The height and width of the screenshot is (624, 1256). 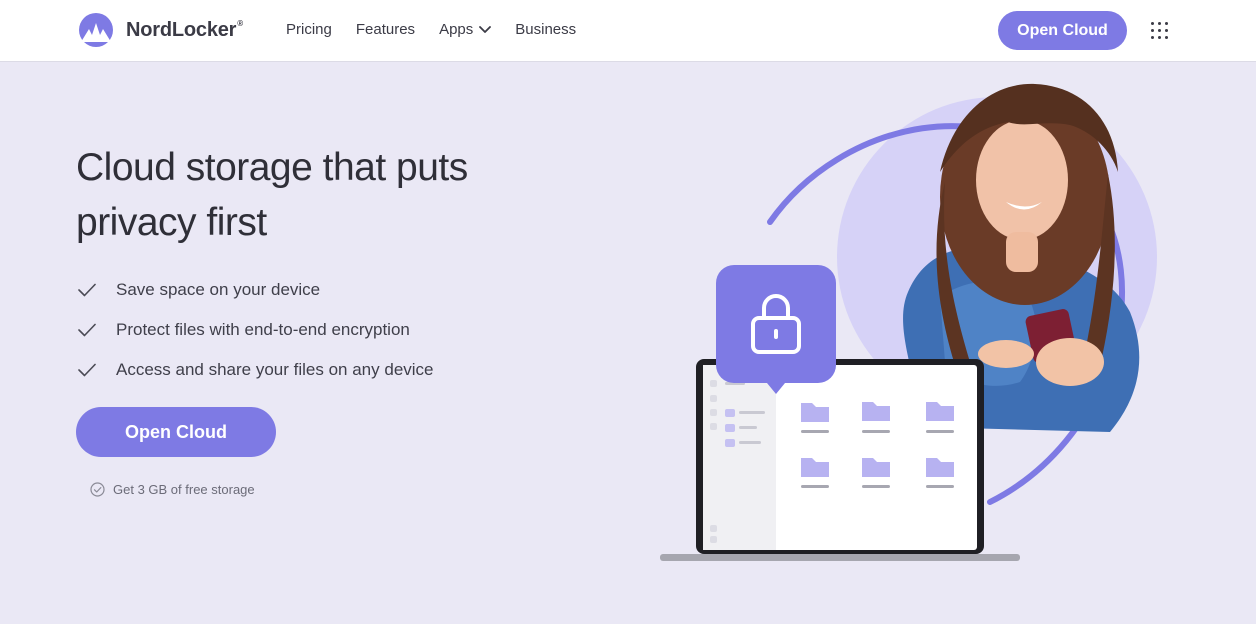 What do you see at coordinates (1062, 30) in the screenshot?
I see `open-cloud-header-button: Open Cloud` at bounding box center [1062, 30].